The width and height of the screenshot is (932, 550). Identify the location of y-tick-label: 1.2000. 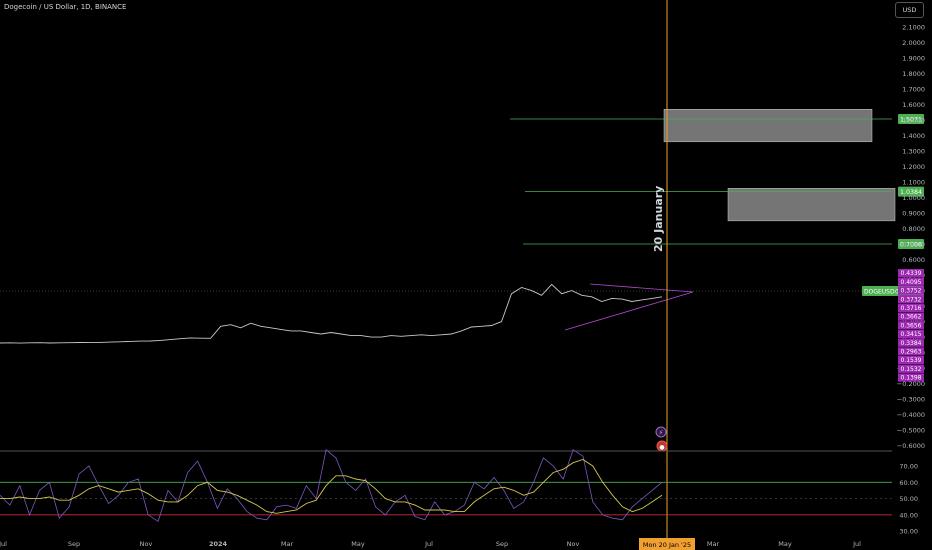
(913, 167).